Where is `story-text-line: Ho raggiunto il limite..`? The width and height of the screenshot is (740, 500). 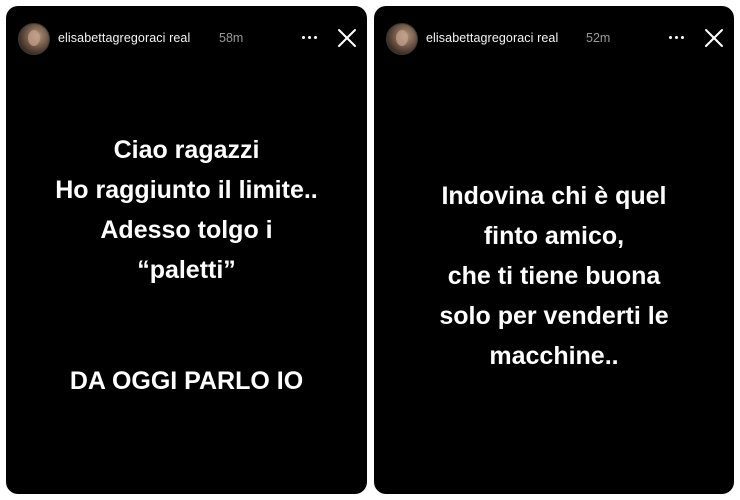
story-text-line: Ho raggiunto il limite.. is located at coordinates (186, 190).